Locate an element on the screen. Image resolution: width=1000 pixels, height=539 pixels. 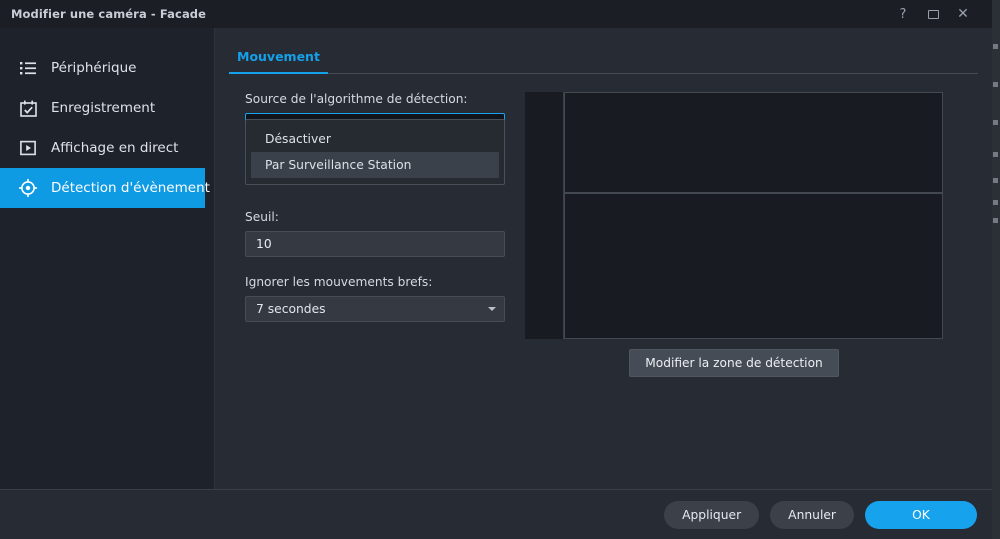
restore-icon is located at coordinates (933, 14).